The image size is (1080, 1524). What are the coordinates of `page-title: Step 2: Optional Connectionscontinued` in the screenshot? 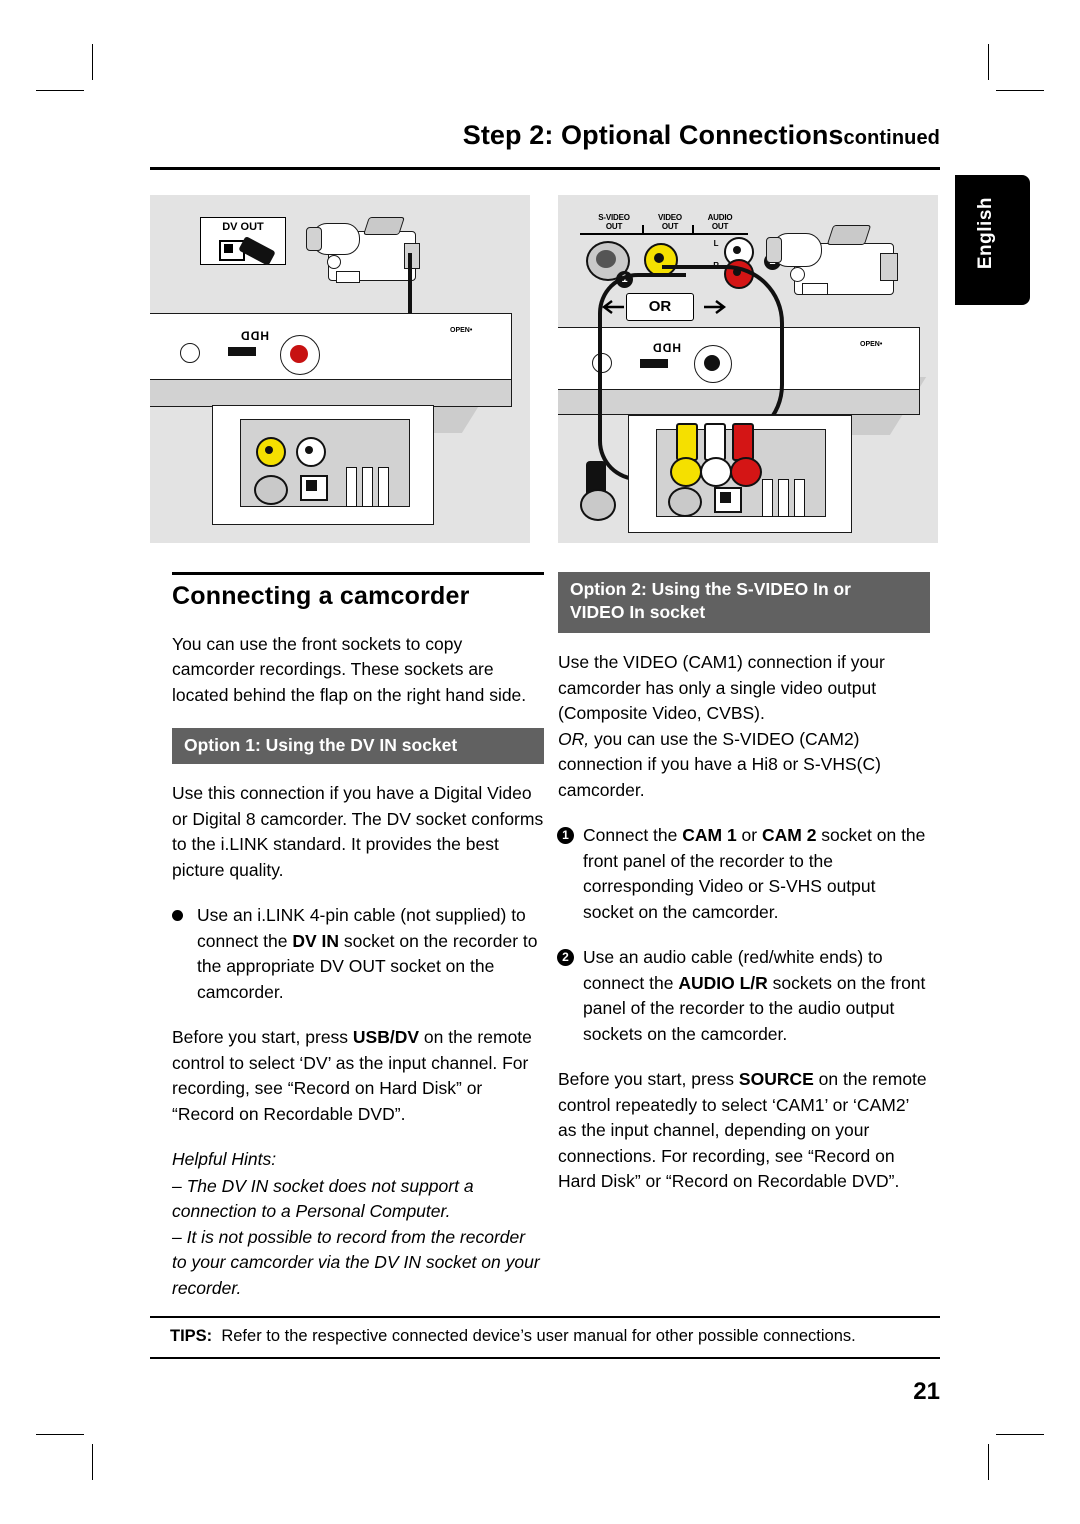 It's located at (701, 135).